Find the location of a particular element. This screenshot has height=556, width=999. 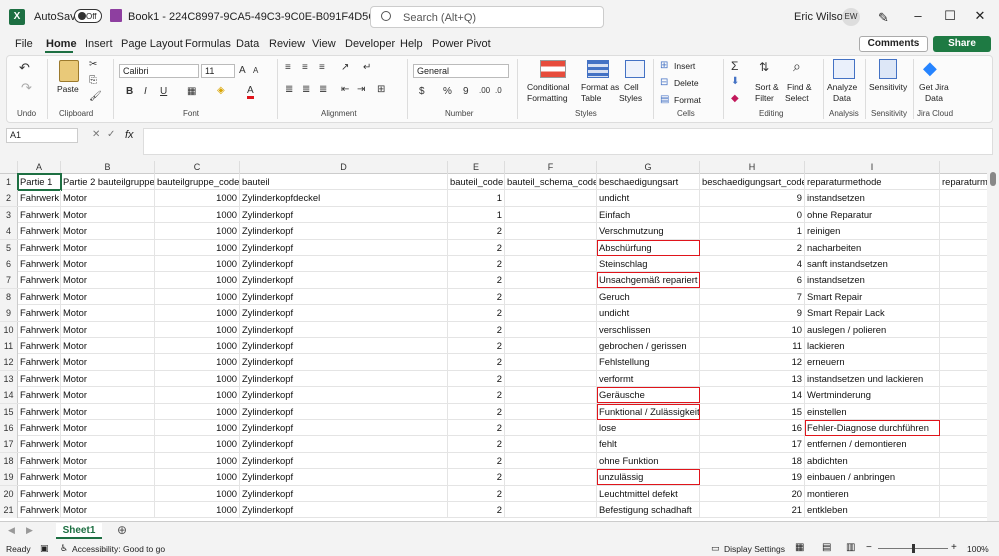

tab-power-pivot: Power Pivot is located at coordinates (461, 44).